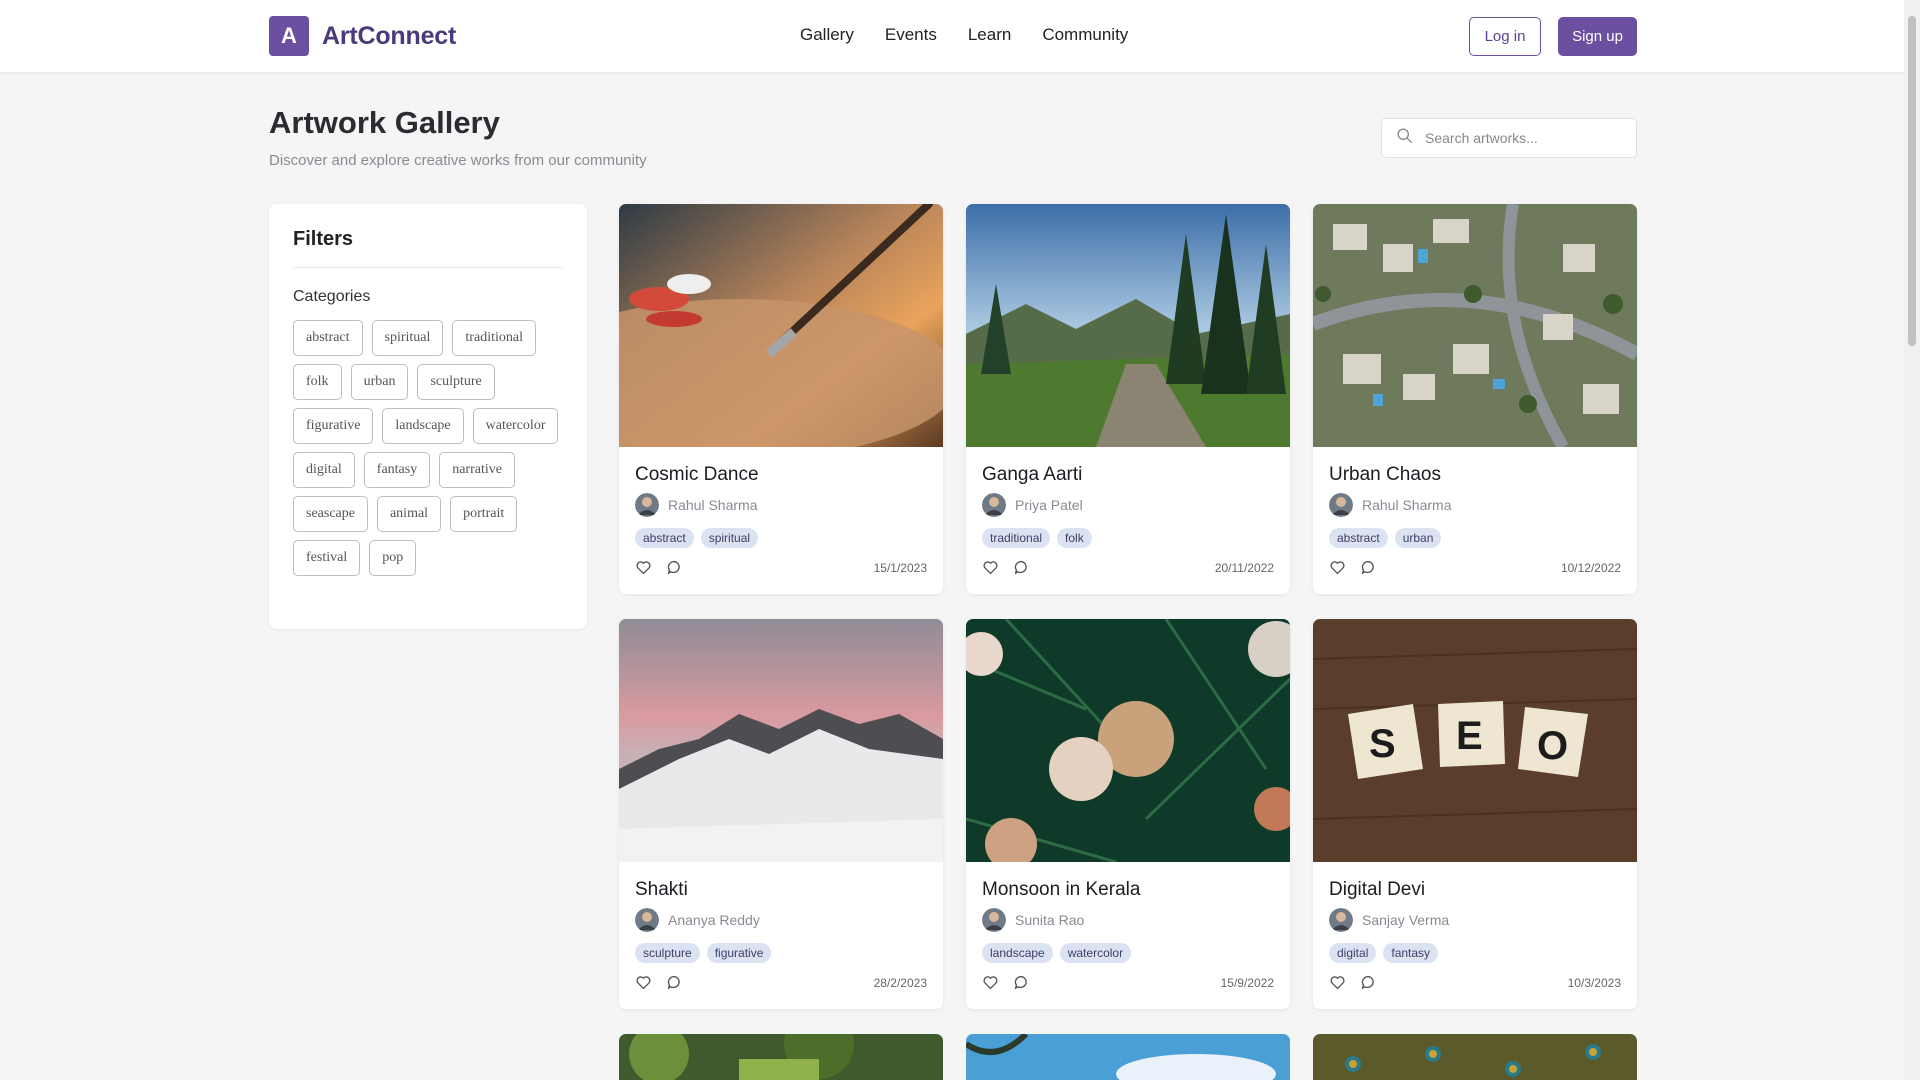 The height and width of the screenshot is (1080, 1920). Describe the element at coordinates (713, 505) in the screenshot. I see `artist-name: Rahul Sharma` at that location.